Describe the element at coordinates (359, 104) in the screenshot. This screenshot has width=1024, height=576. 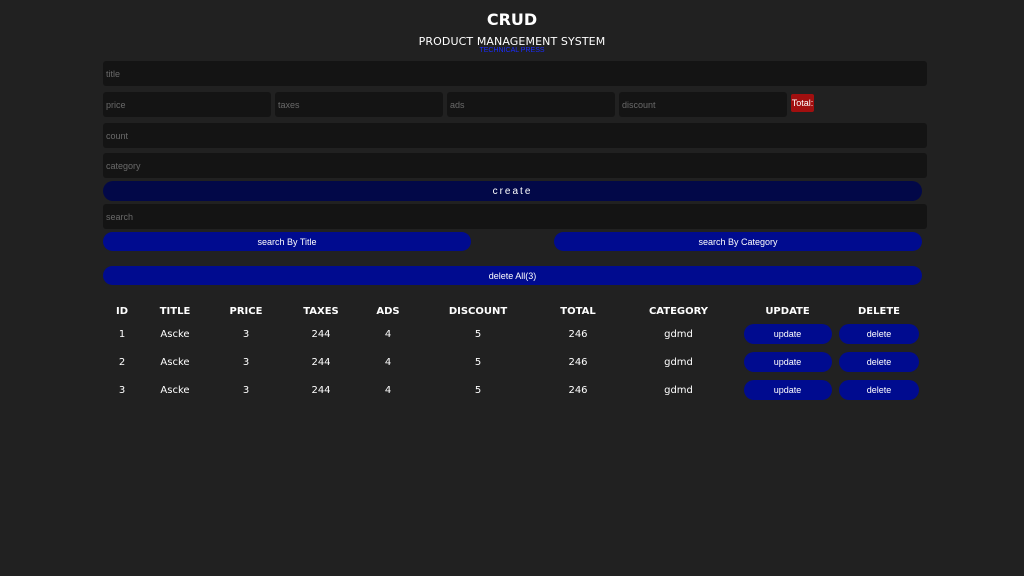
I see `taxes-input` at that location.